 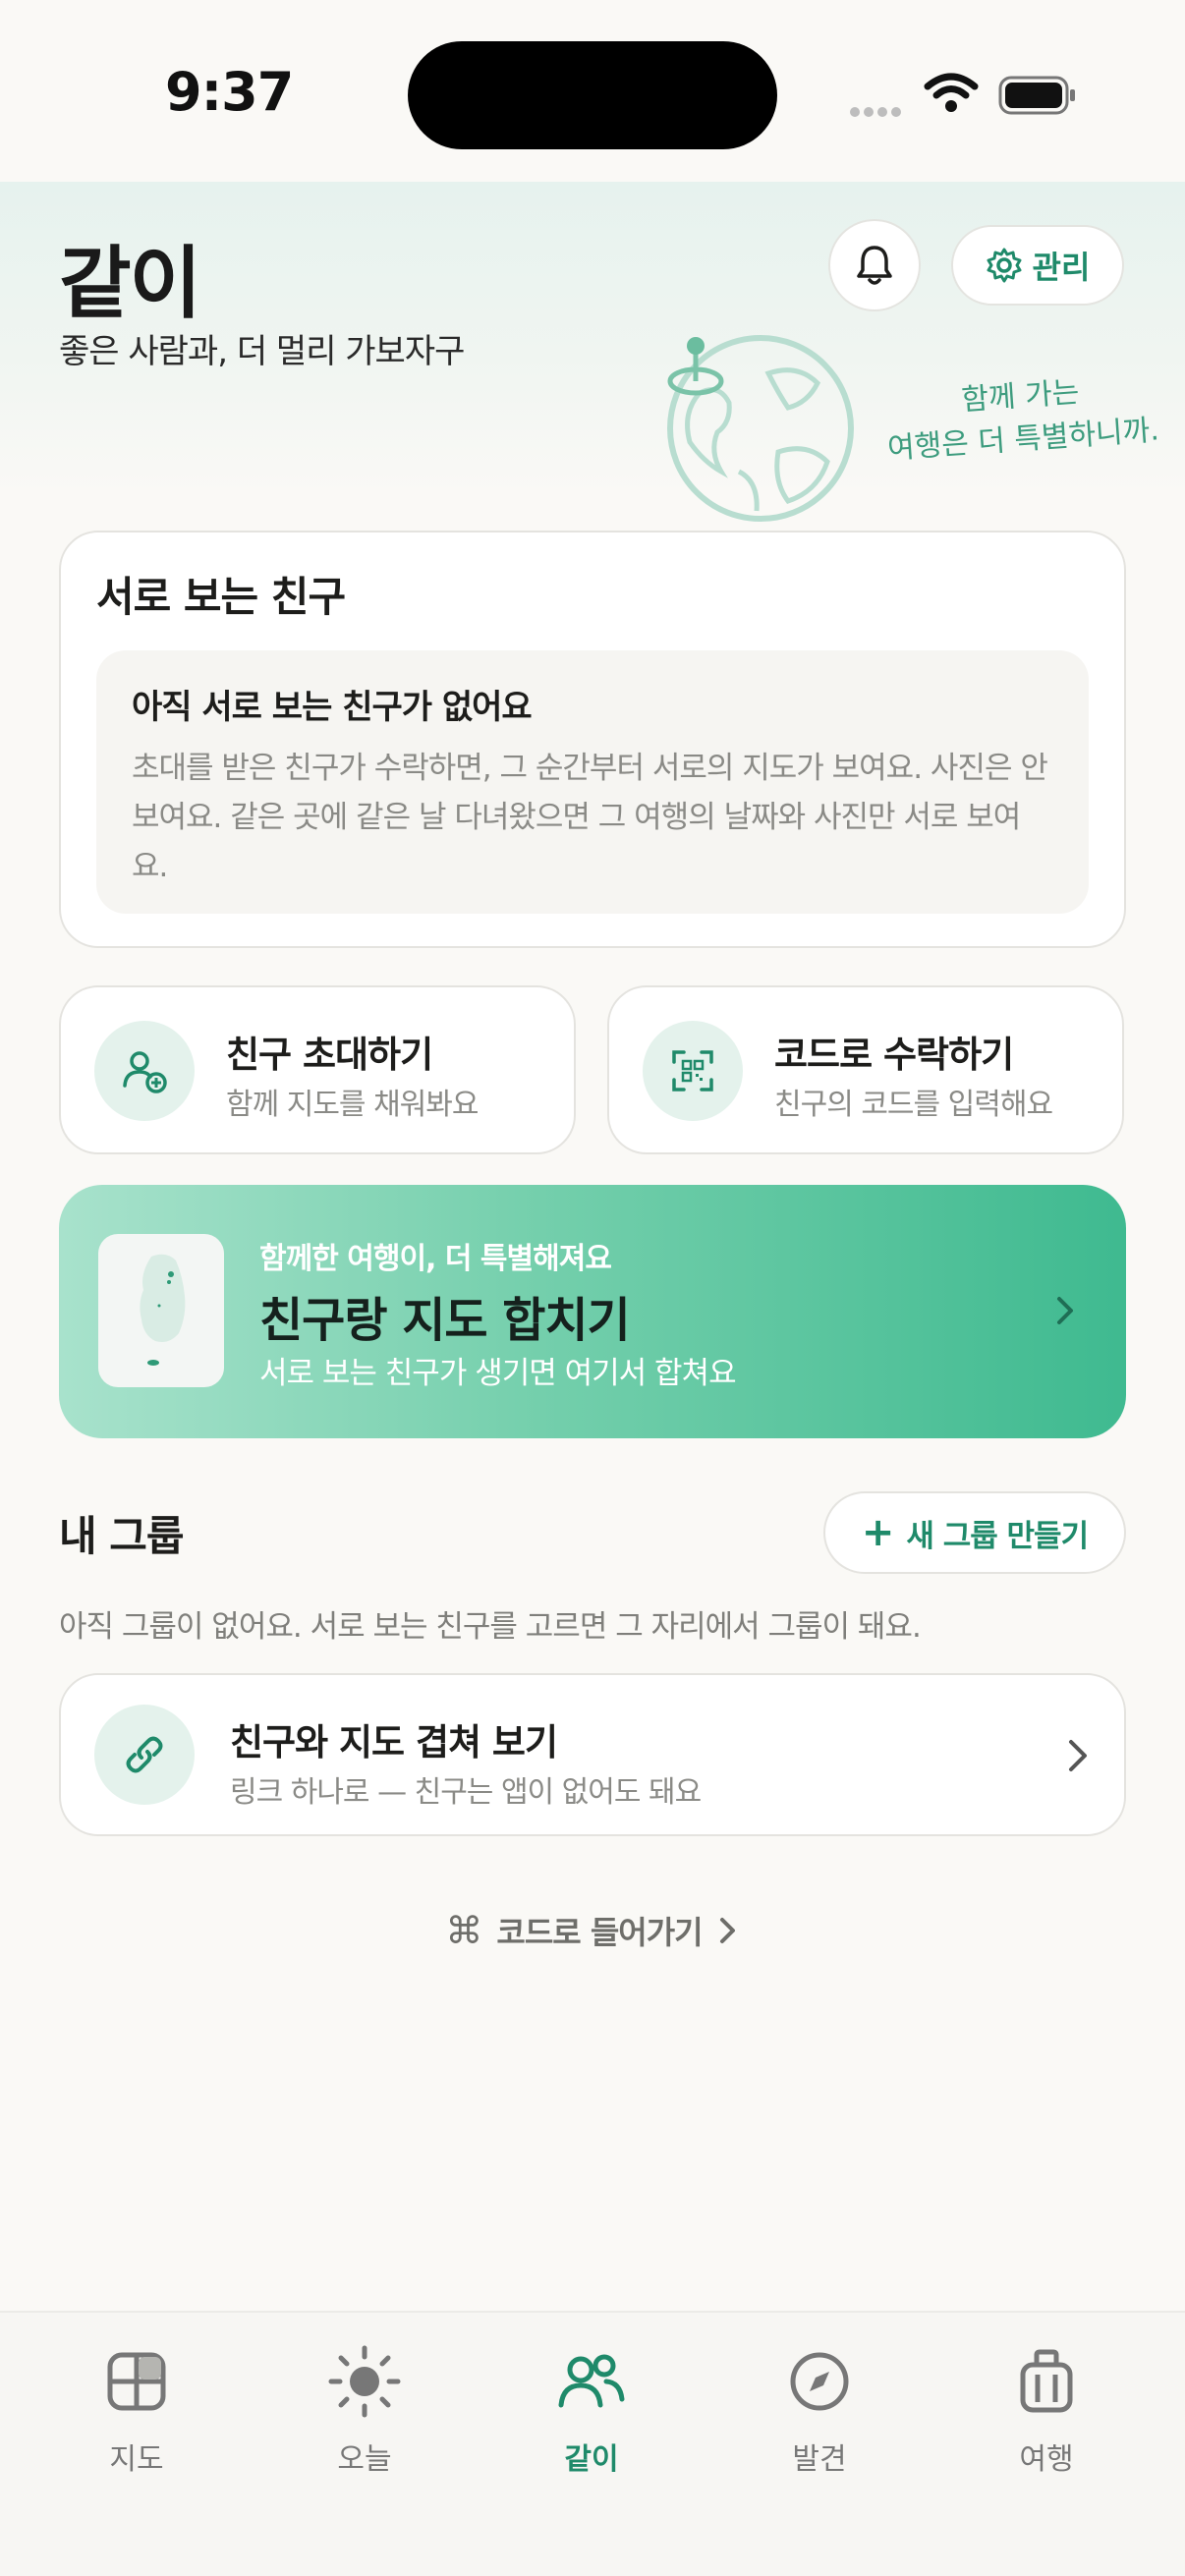 I want to click on merge-kicker: 함께한 여행이, 더 특별해져요, so click(x=436, y=1259).